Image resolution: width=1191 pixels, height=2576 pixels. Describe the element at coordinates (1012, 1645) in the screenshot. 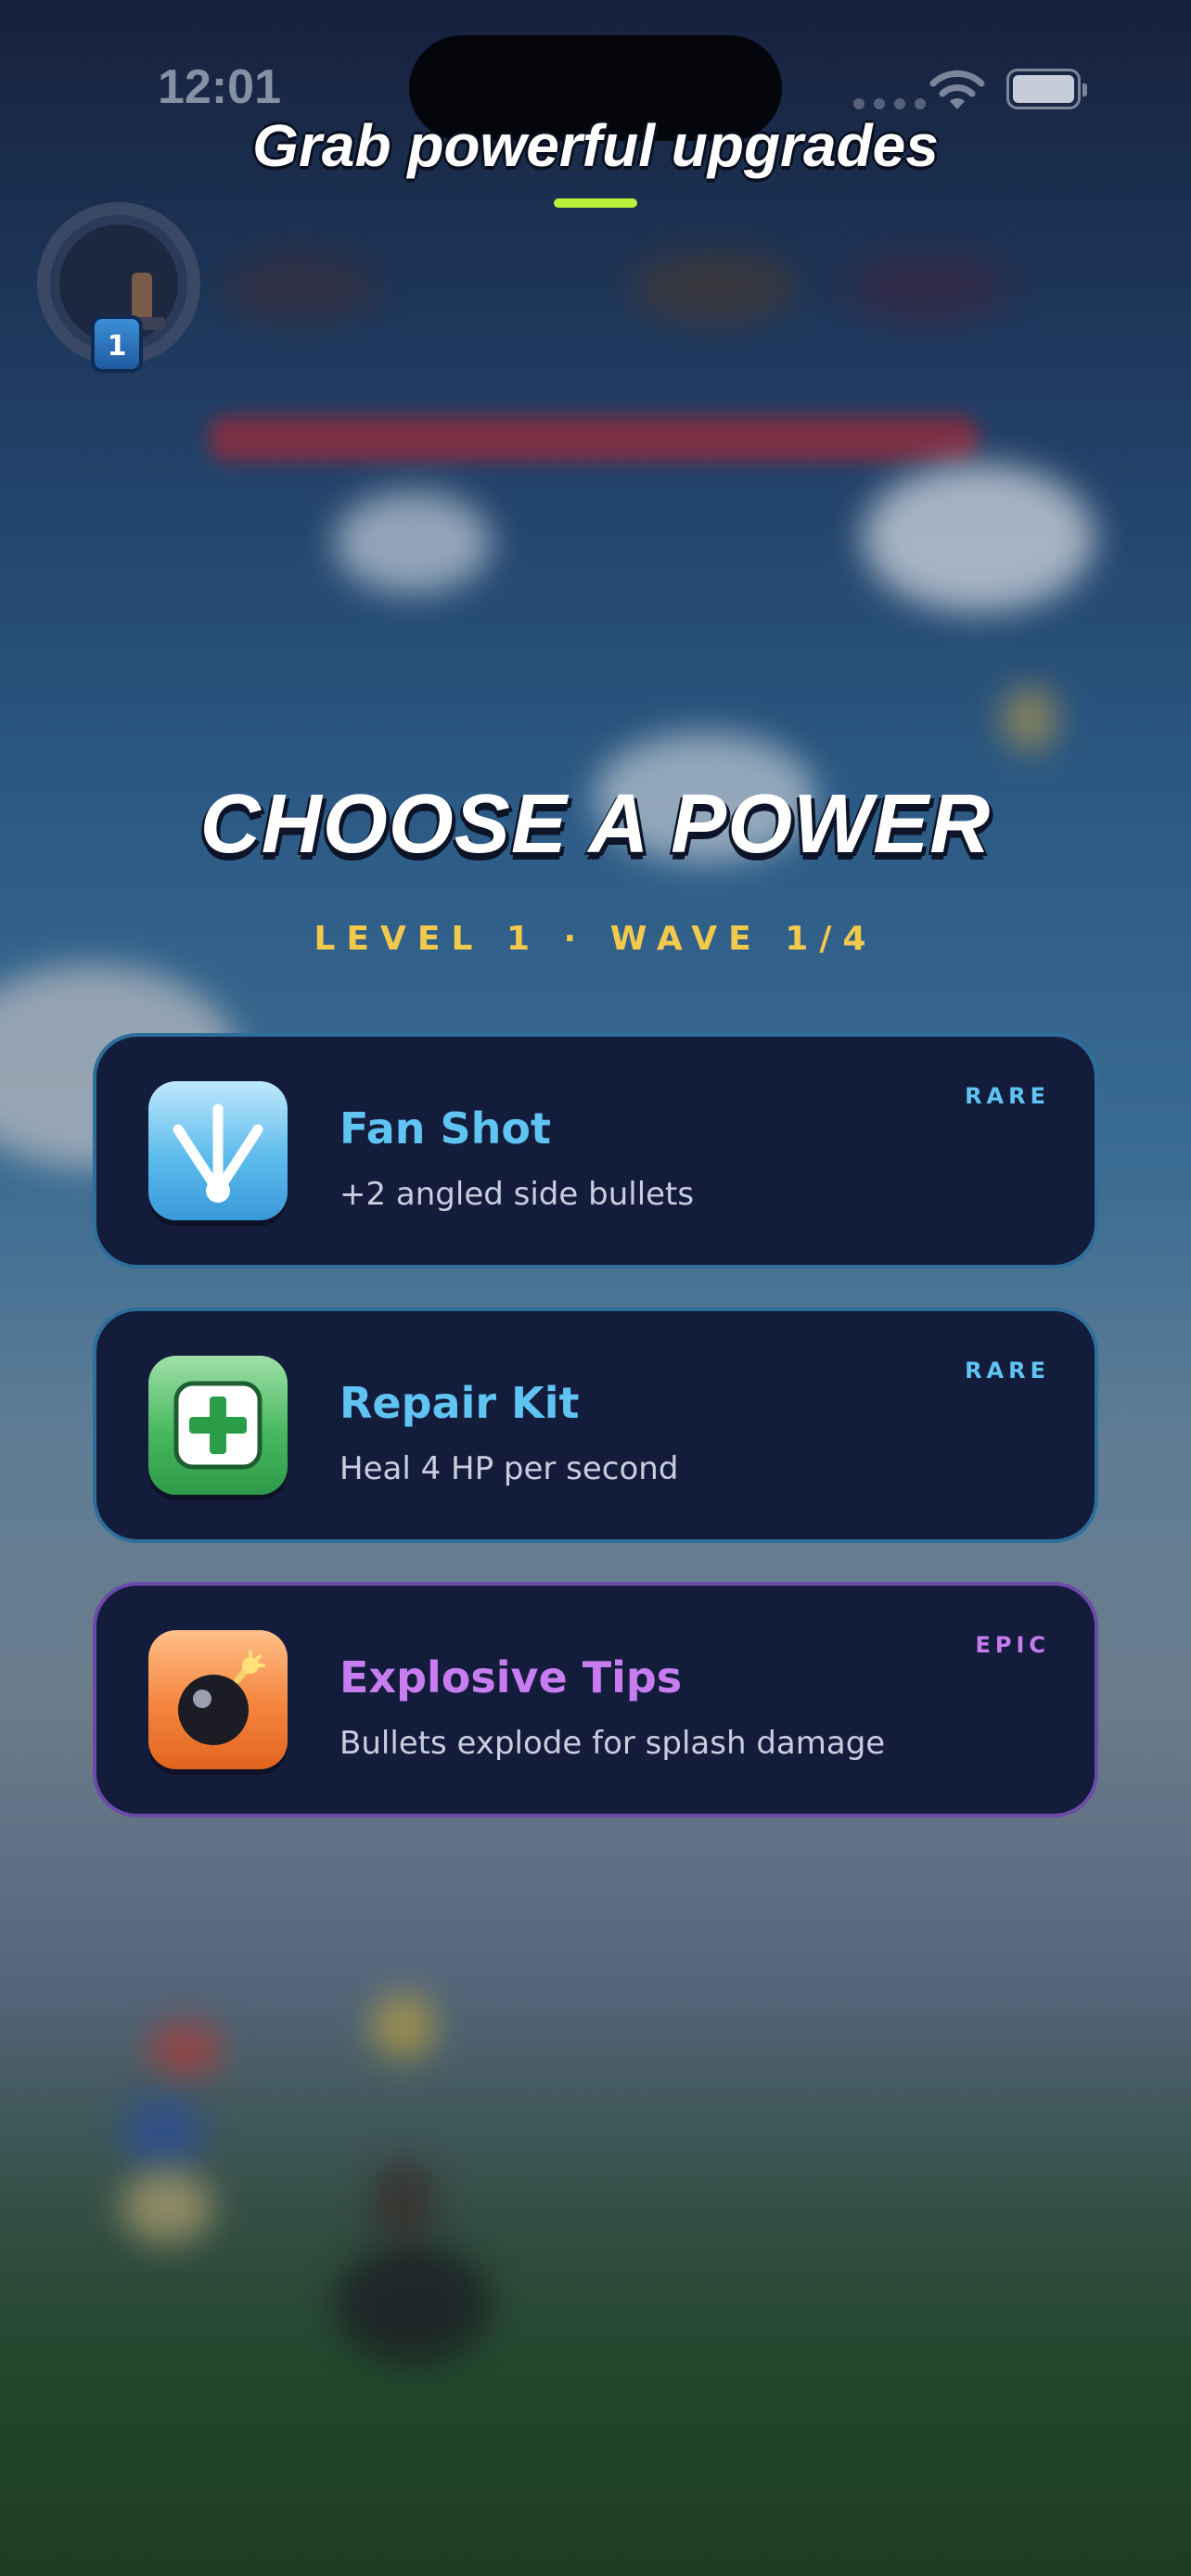

I see `rarity-badge: EPIC` at that location.